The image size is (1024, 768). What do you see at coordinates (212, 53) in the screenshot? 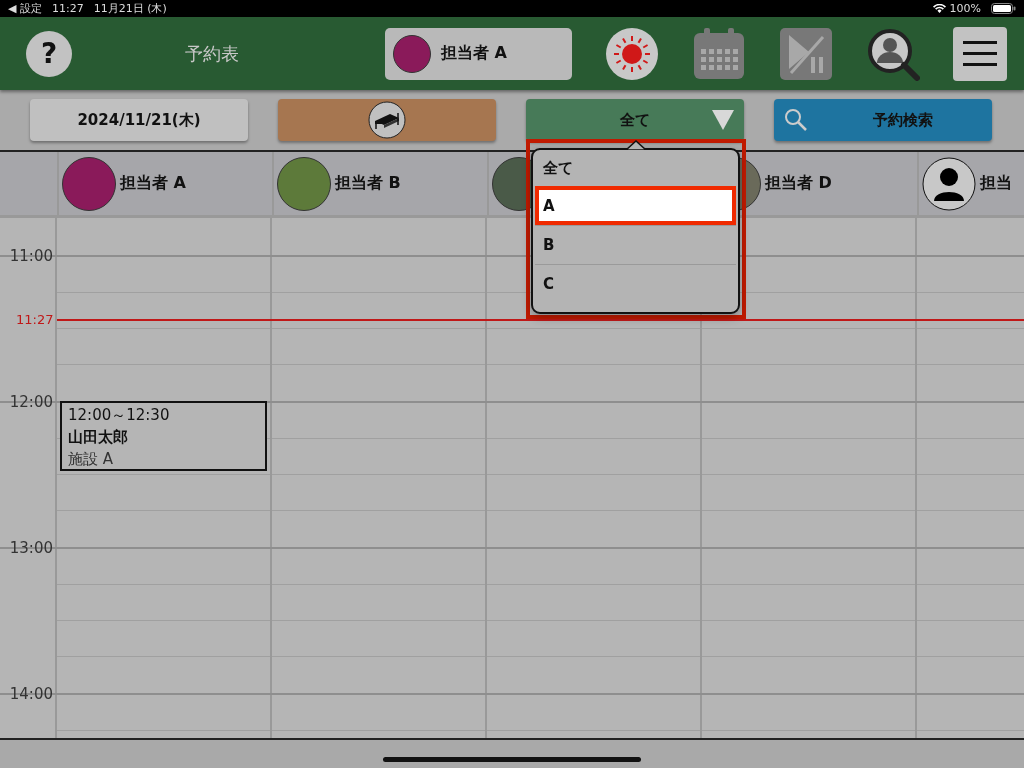
I see `screen-title: 予約表` at bounding box center [212, 53].